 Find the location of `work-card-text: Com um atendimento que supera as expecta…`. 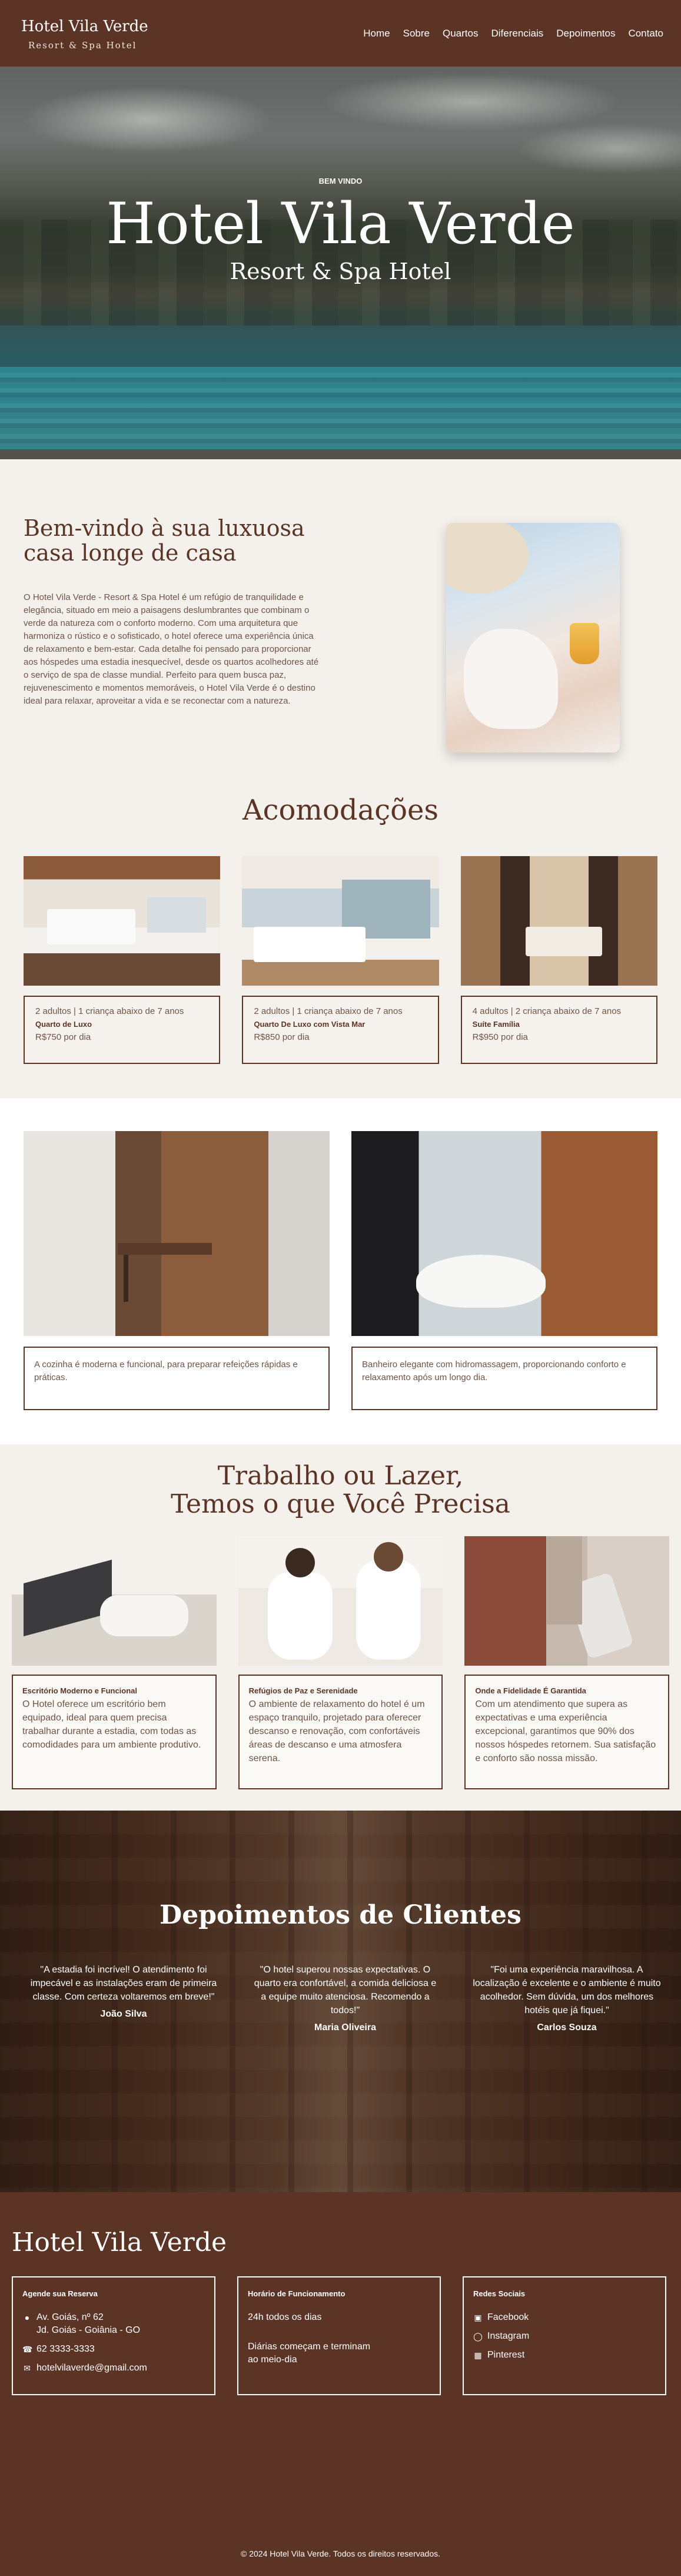

work-card-text: Com um atendimento que supera as expecta… is located at coordinates (566, 1731).